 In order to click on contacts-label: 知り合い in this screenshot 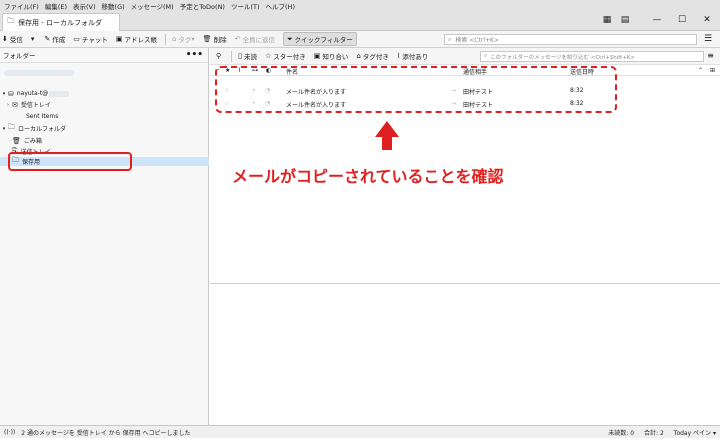, I will do `click(335, 57)`.